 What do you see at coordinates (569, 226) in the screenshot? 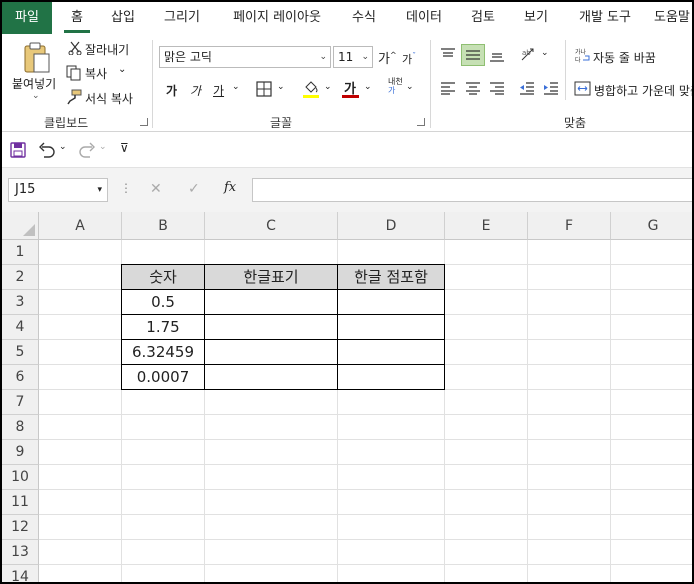
I see `column-header: F` at bounding box center [569, 226].